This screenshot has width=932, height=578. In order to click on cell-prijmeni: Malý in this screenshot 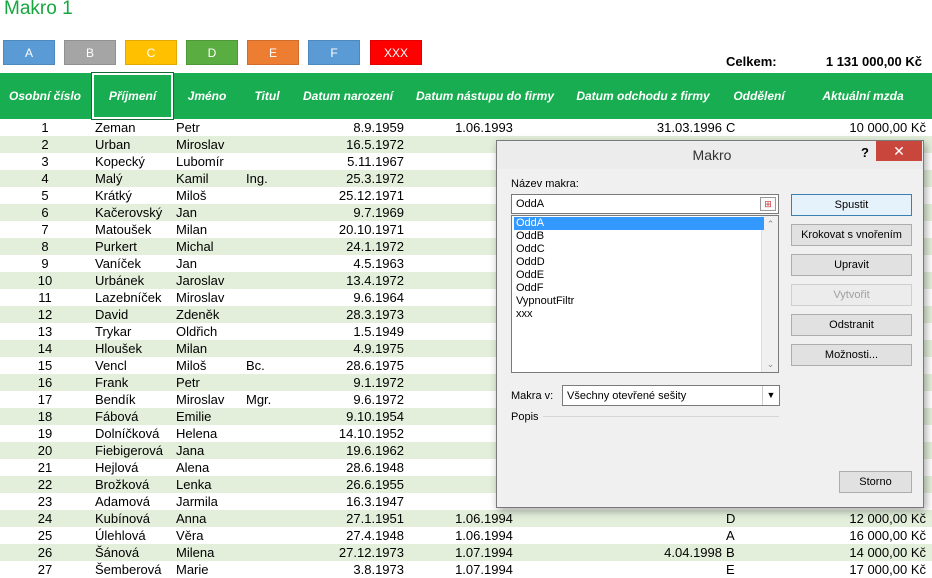, I will do `click(134, 178)`.